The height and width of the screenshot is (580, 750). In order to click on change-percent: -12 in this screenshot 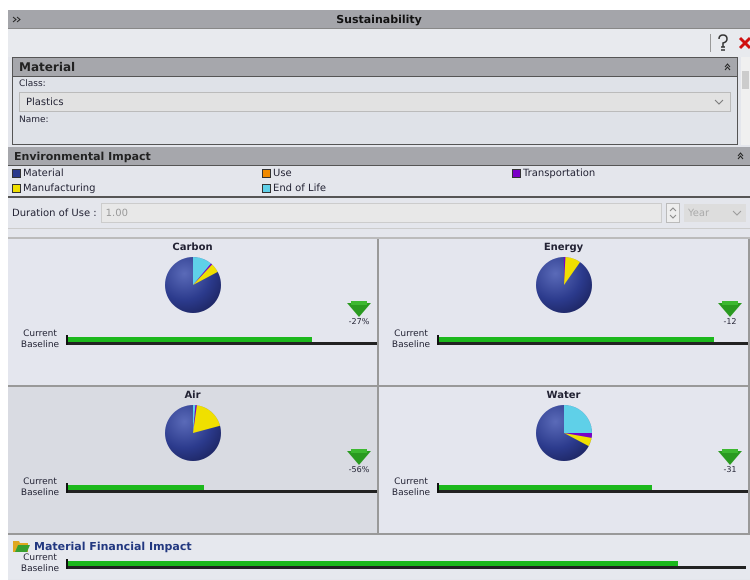, I will do `click(730, 321)`.